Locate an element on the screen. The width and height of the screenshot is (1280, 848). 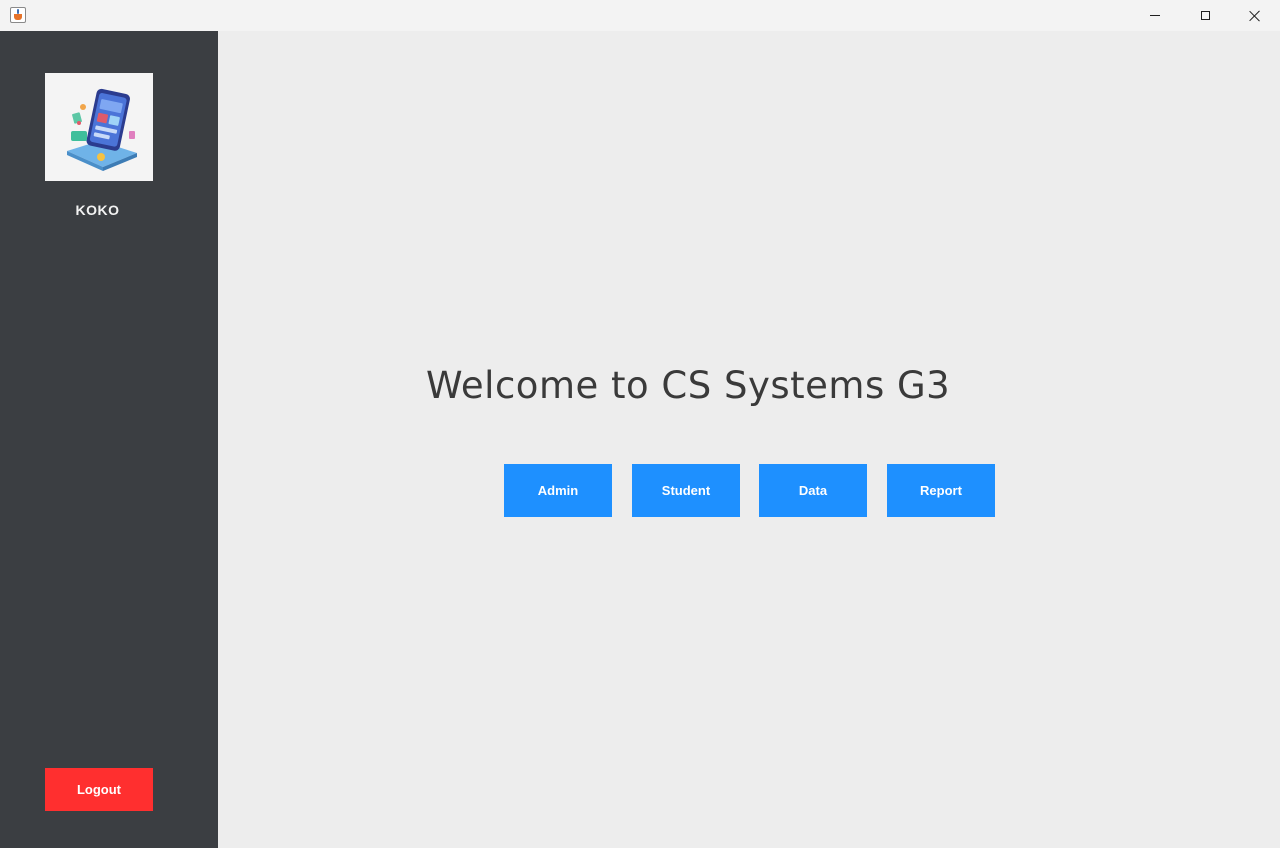
close-icon is located at coordinates (1255, 16).